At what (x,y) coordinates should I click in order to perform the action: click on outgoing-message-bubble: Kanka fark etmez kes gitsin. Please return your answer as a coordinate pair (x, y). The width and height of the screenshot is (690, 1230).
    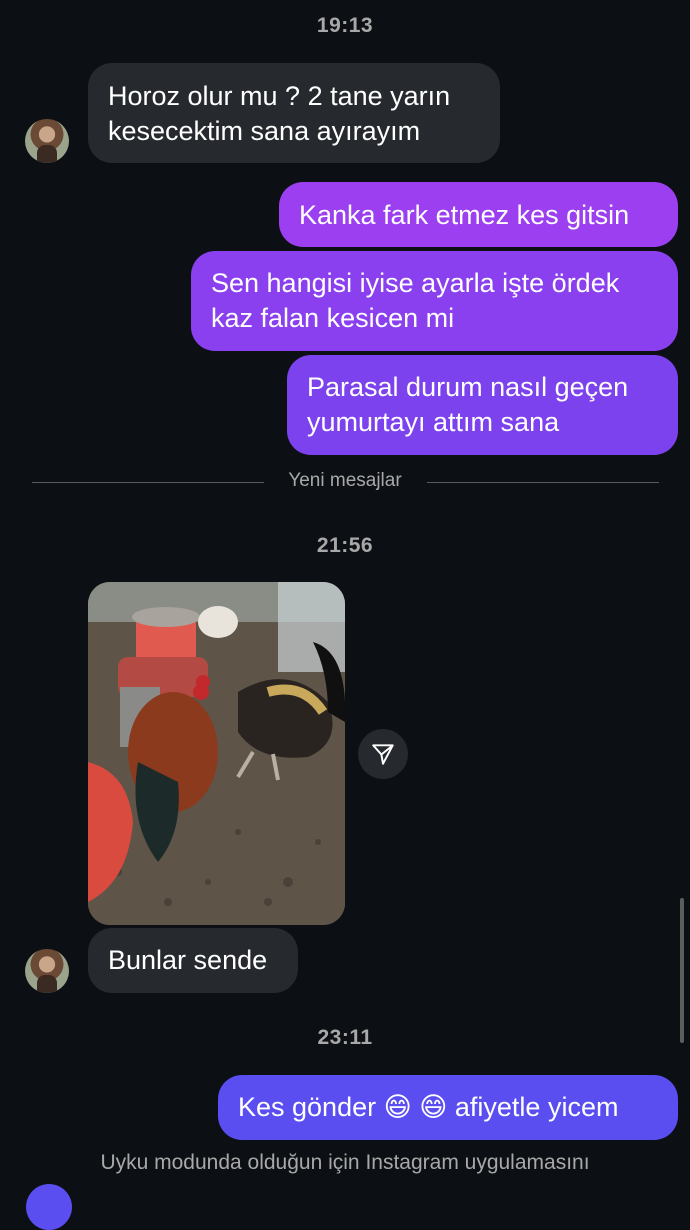
    Looking at the image, I should click on (478, 214).